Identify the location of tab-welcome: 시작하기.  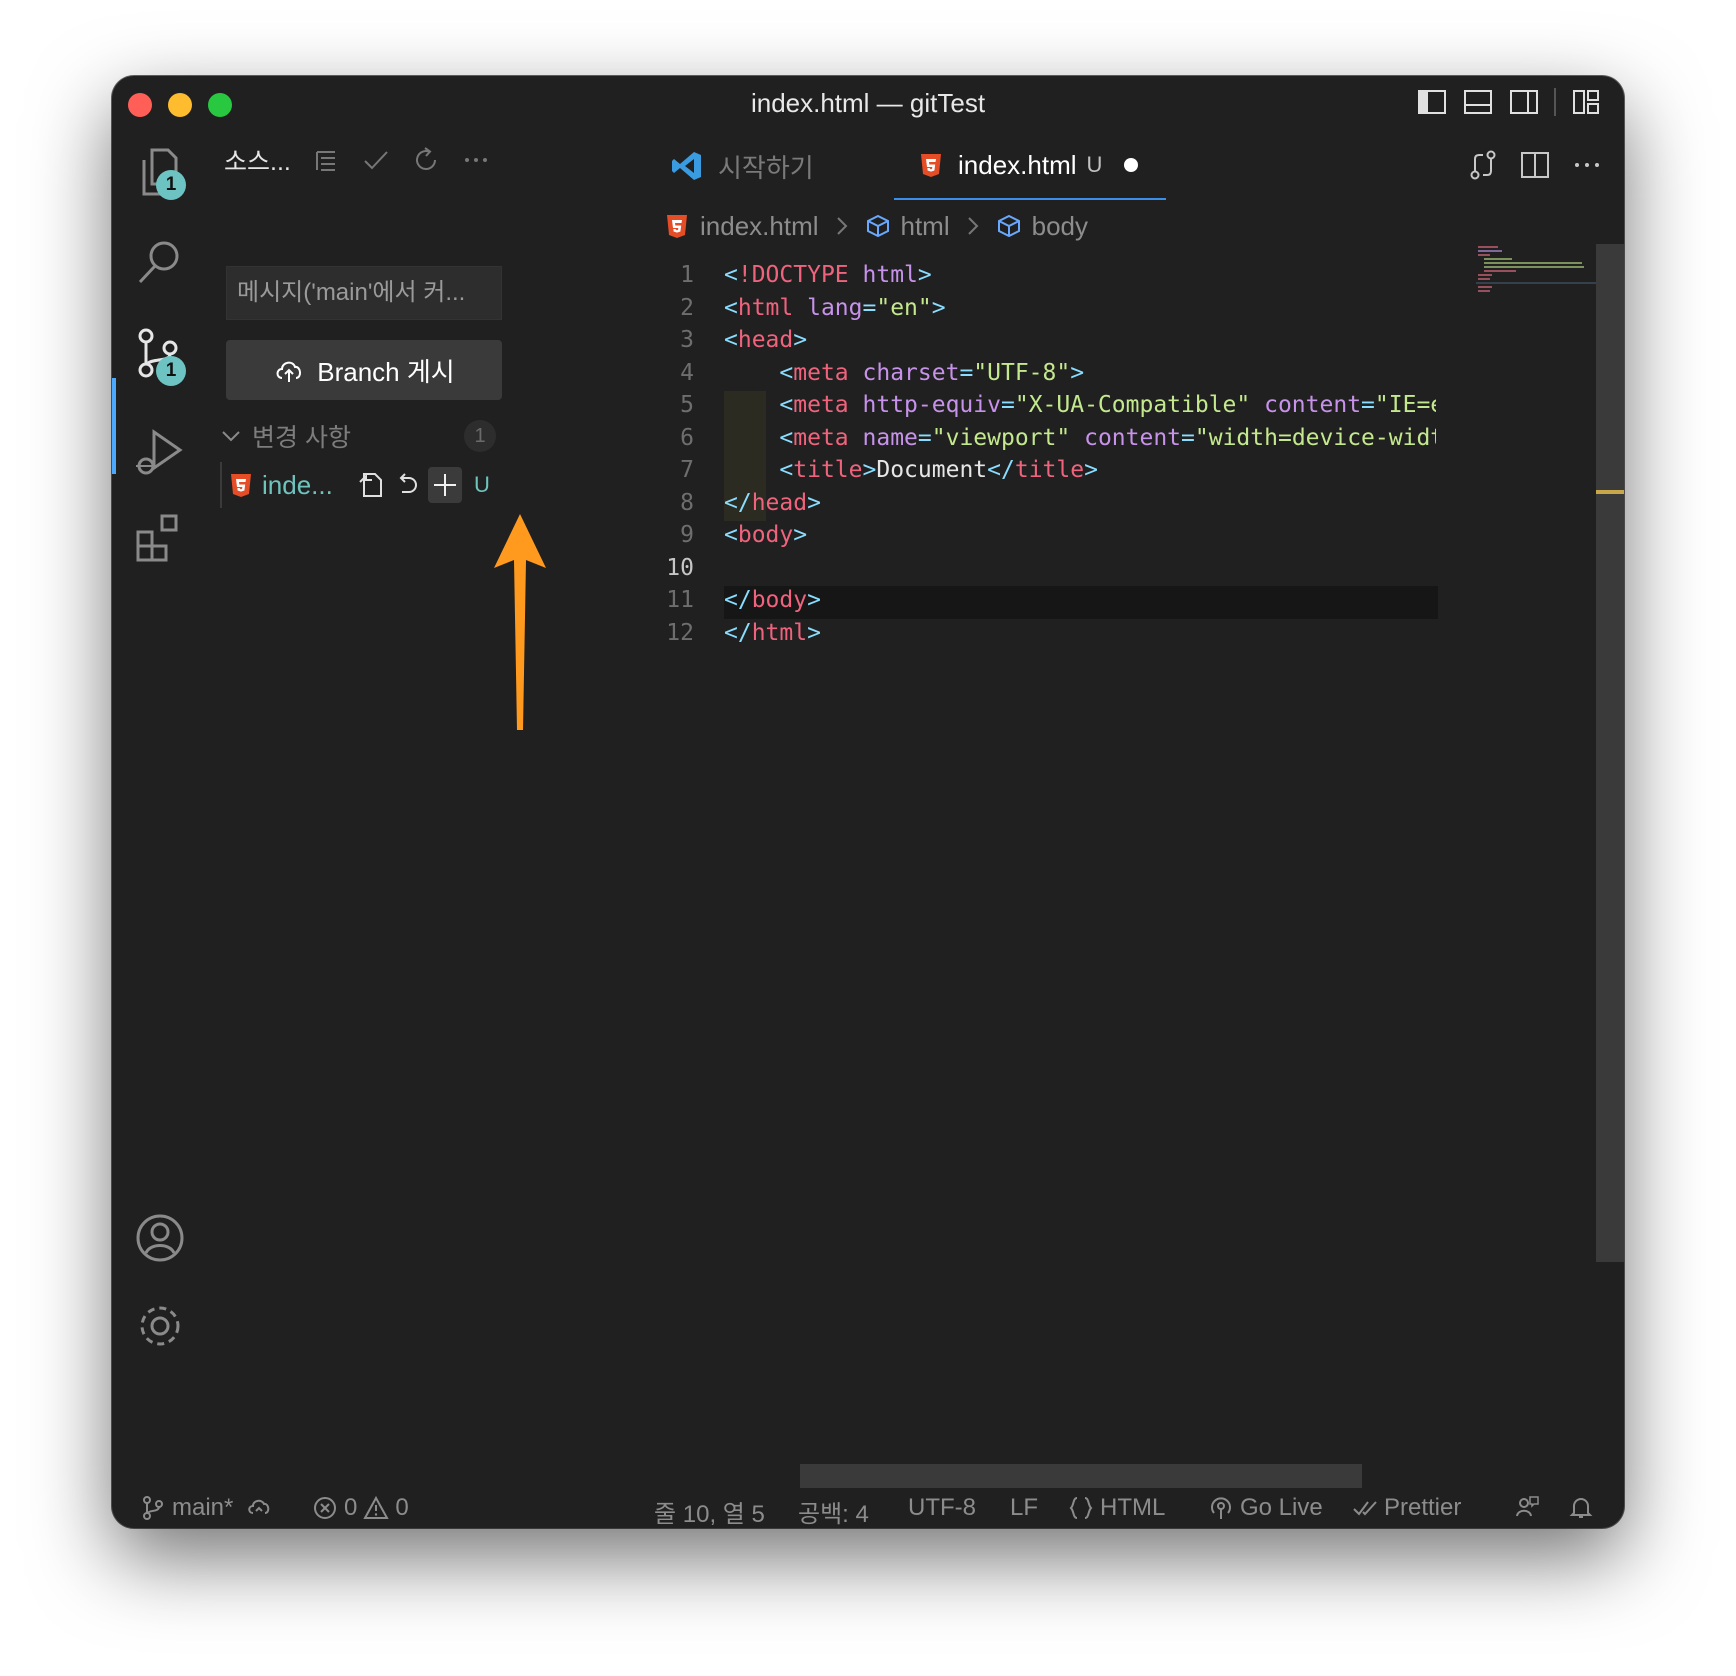
(757, 166).